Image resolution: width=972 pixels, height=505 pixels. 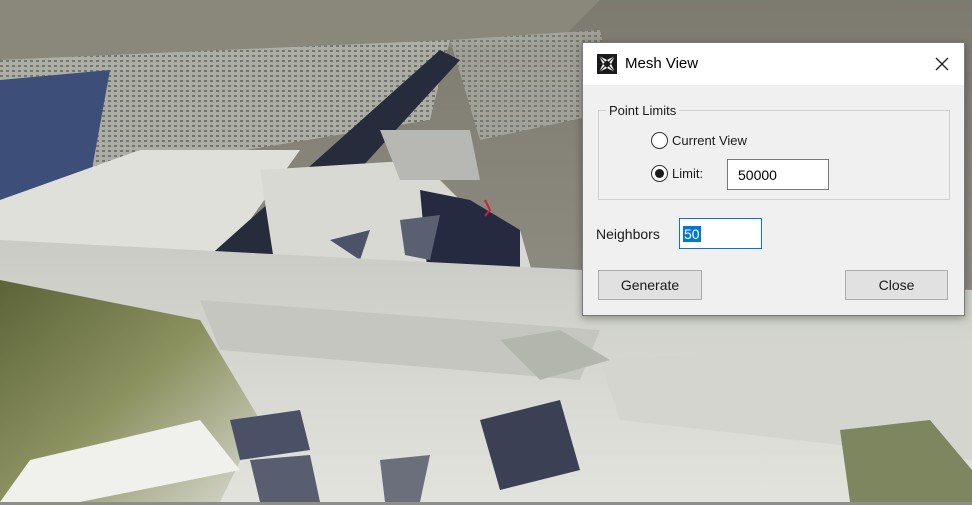 What do you see at coordinates (659, 140) in the screenshot?
I see `current-view-radio` at bounding box center [659, 140].